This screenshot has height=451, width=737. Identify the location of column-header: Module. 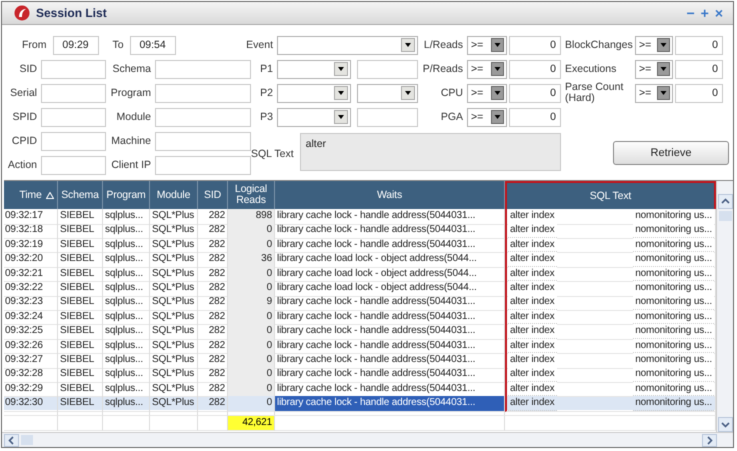
(174, 195).